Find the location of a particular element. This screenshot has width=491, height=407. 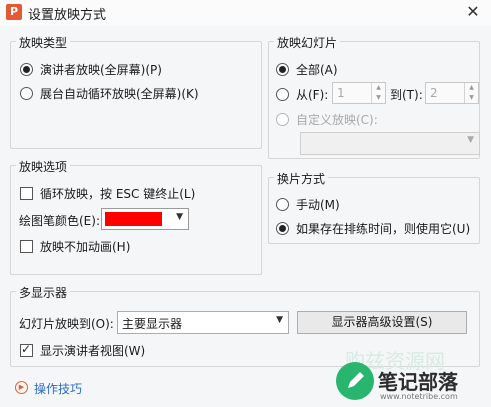

radio-all-slides: 全部(A) is located at coordinates (307, 69).